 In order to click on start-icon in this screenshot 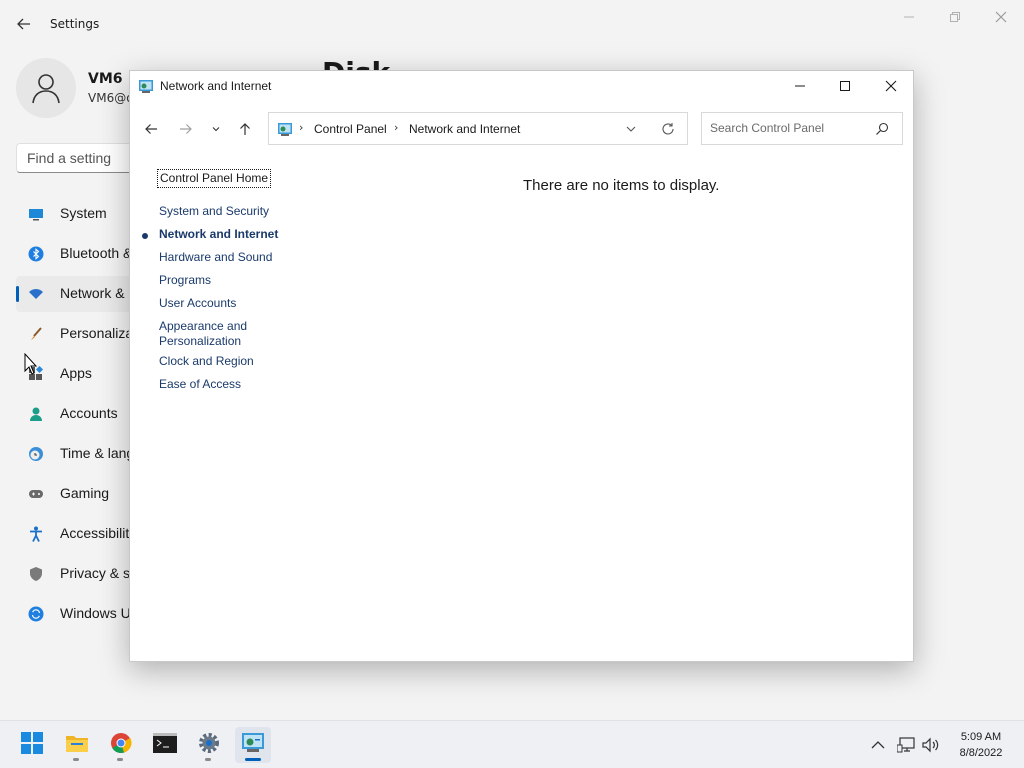, I will do `click(32, 745)`.